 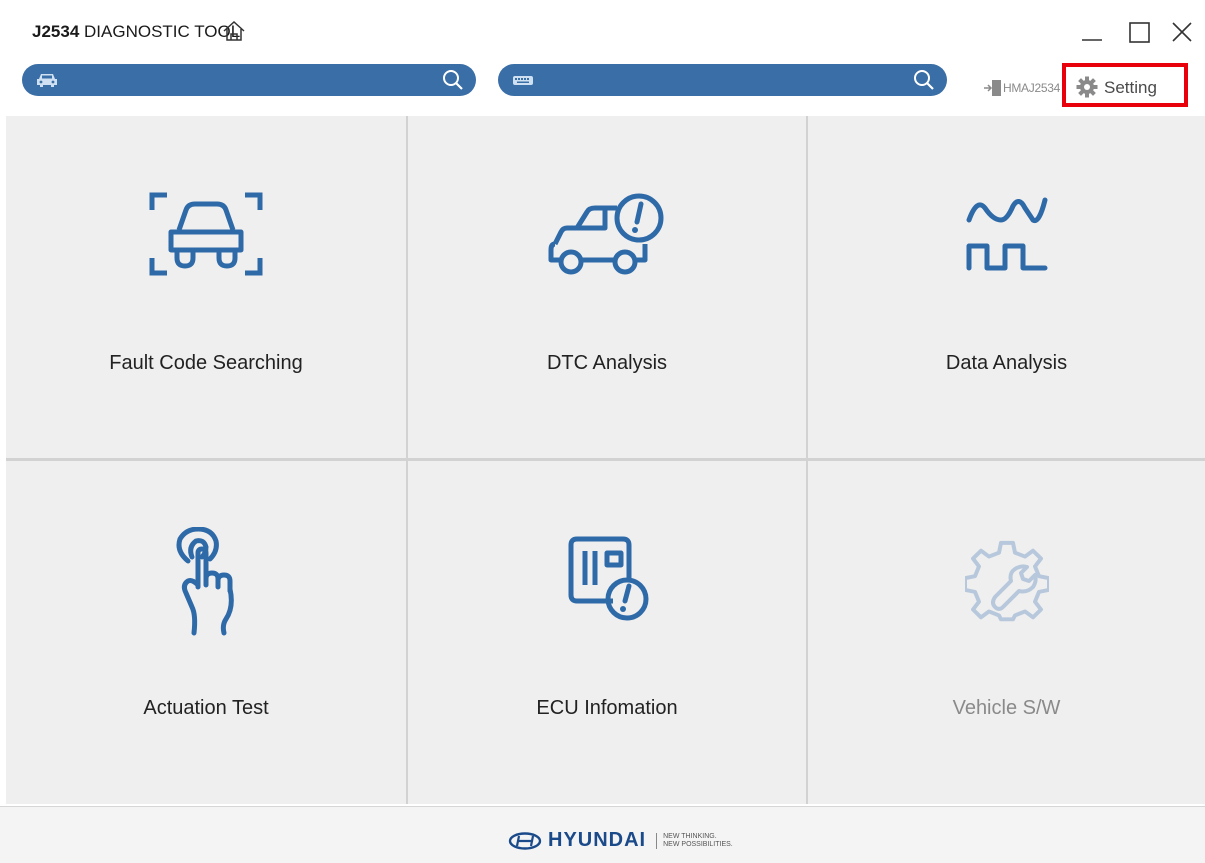 What do you see at coordinates (1006, 234) in the screenshot?
I see `waveform-icon` at bounding box center [1006, 234].